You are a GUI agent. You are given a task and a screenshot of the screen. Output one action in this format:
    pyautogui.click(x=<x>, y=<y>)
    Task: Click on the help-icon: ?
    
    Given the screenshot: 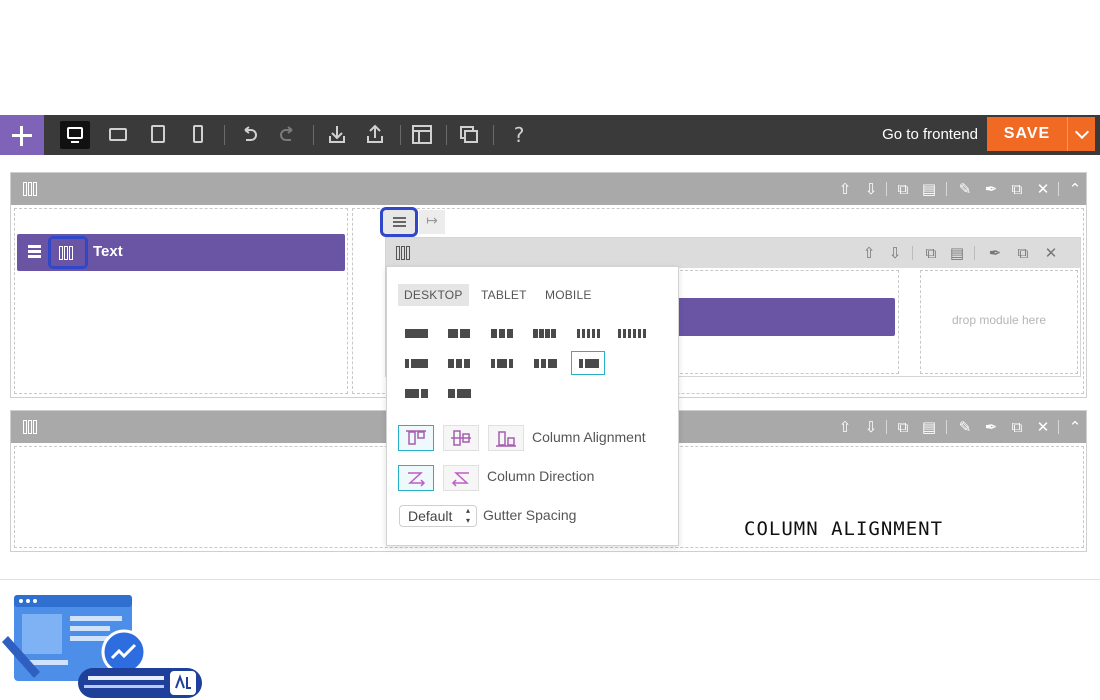 What is the action you would take?
    pyautogui.click(x=519, y=135)
    